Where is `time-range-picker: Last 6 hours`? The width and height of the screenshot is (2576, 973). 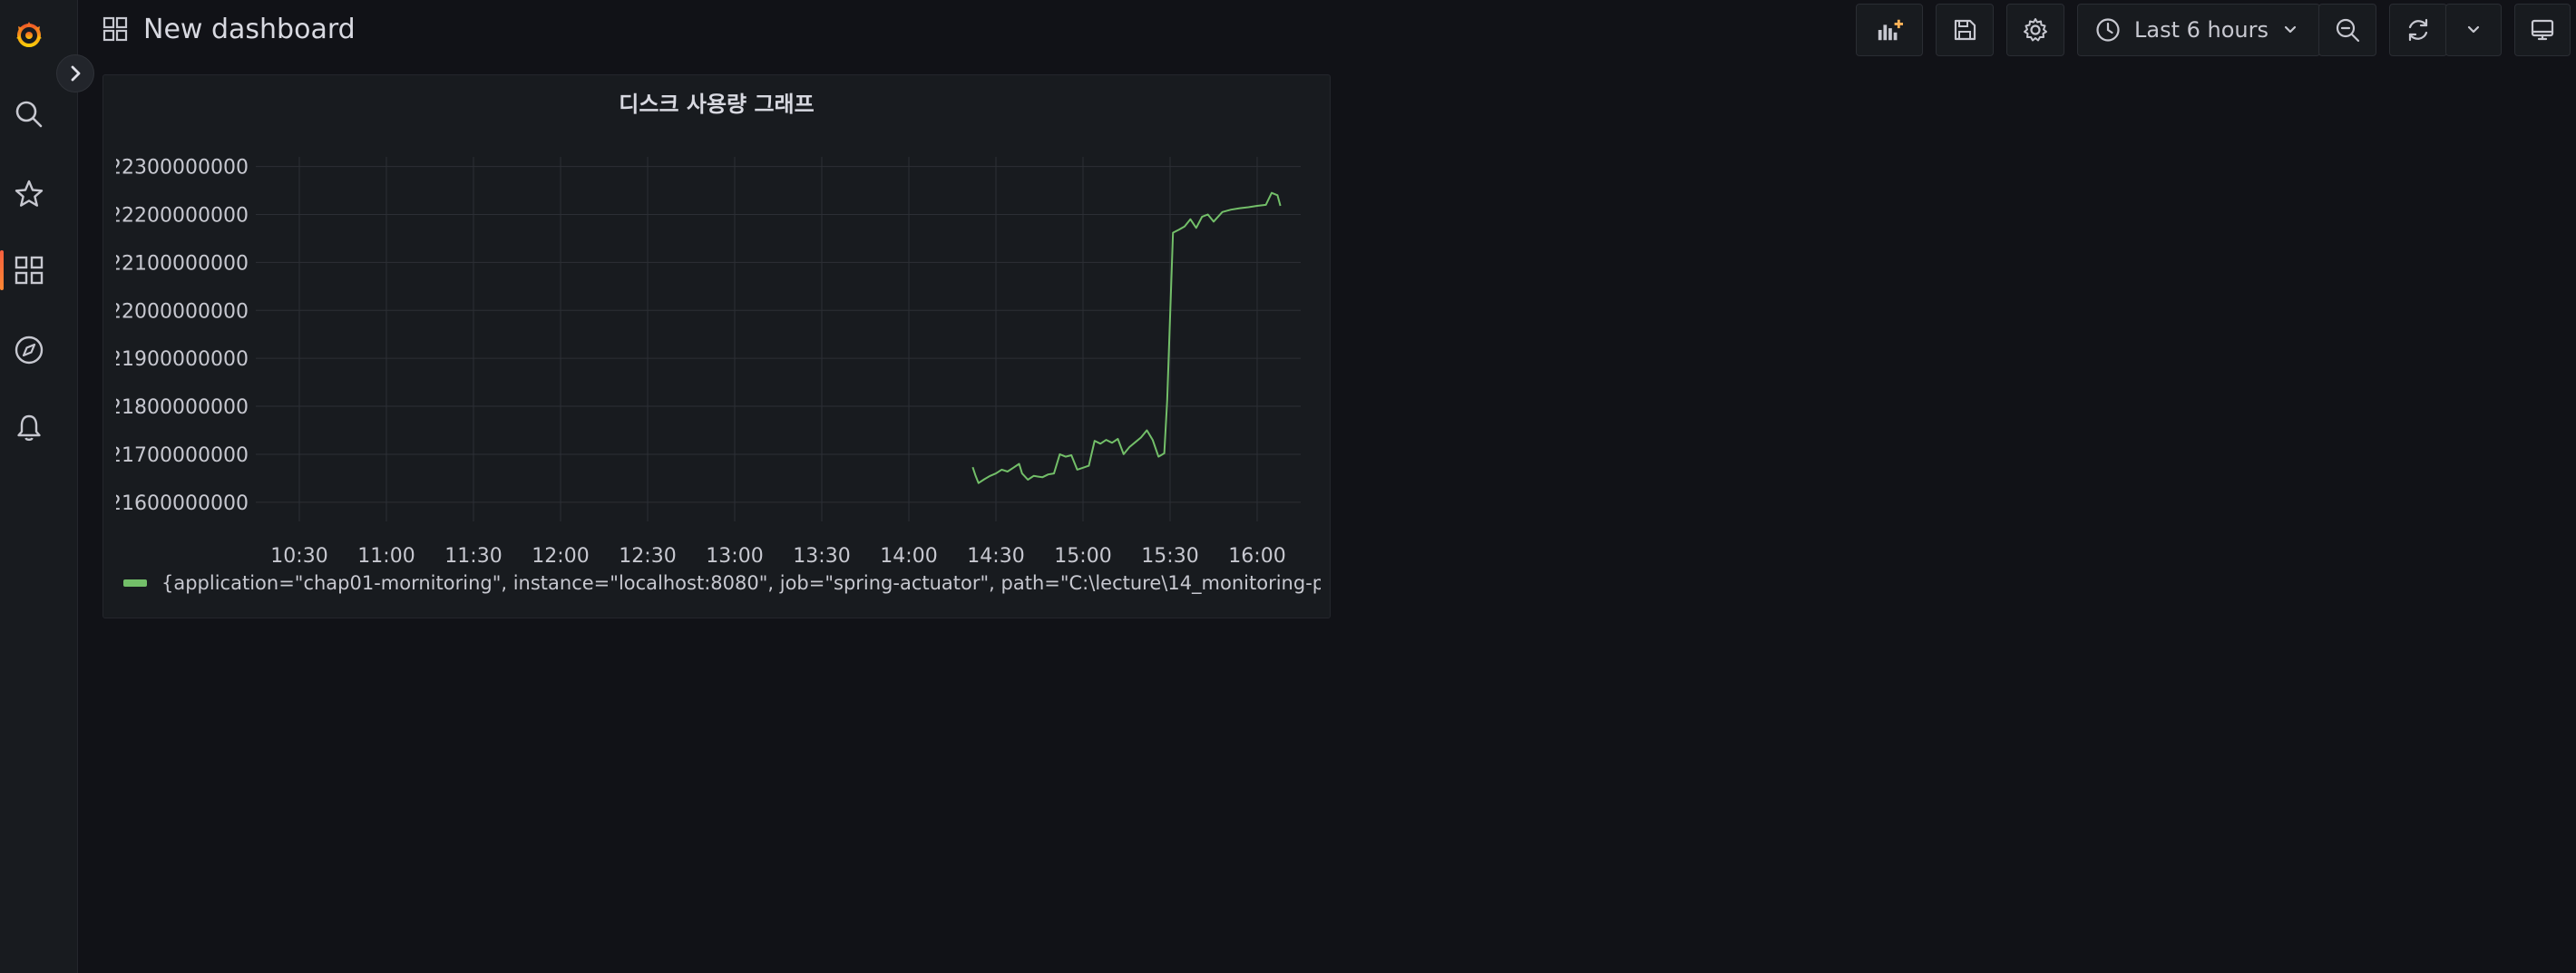 time-range-picker: Last 6 hours is located at coordinates (2198, 30).